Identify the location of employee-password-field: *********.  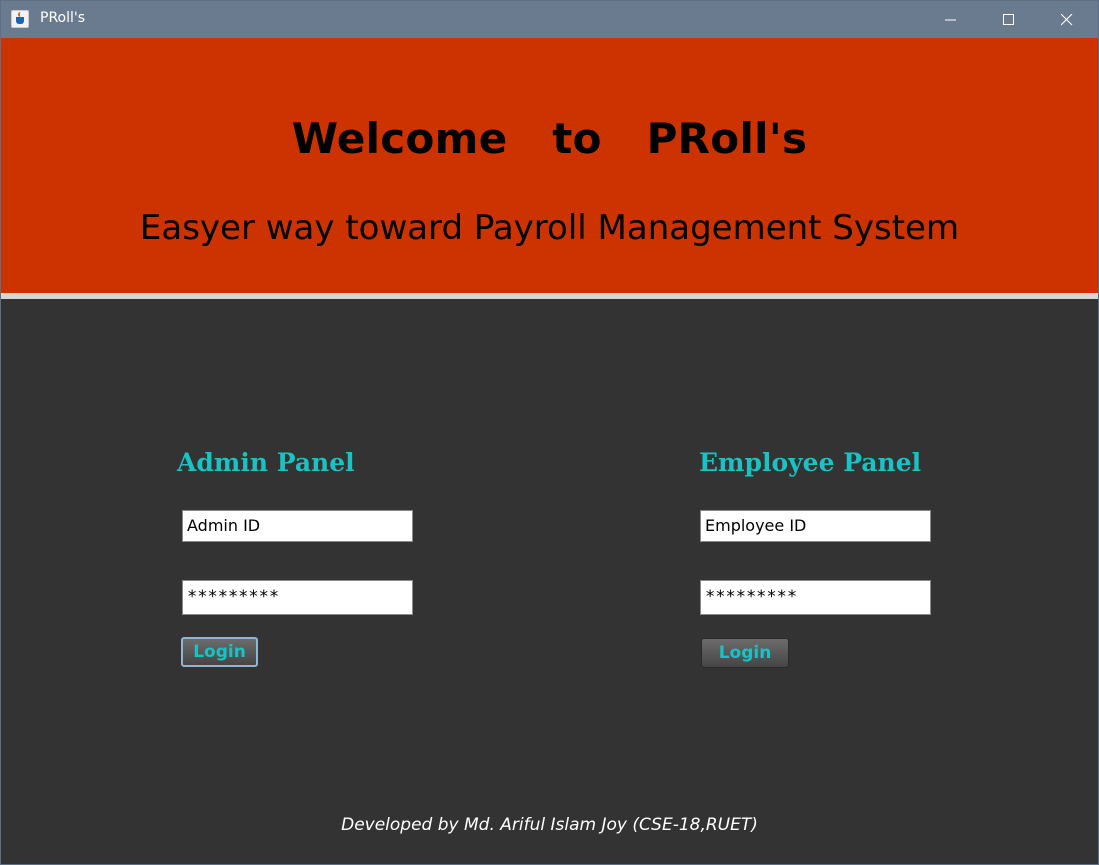
(815, 597).